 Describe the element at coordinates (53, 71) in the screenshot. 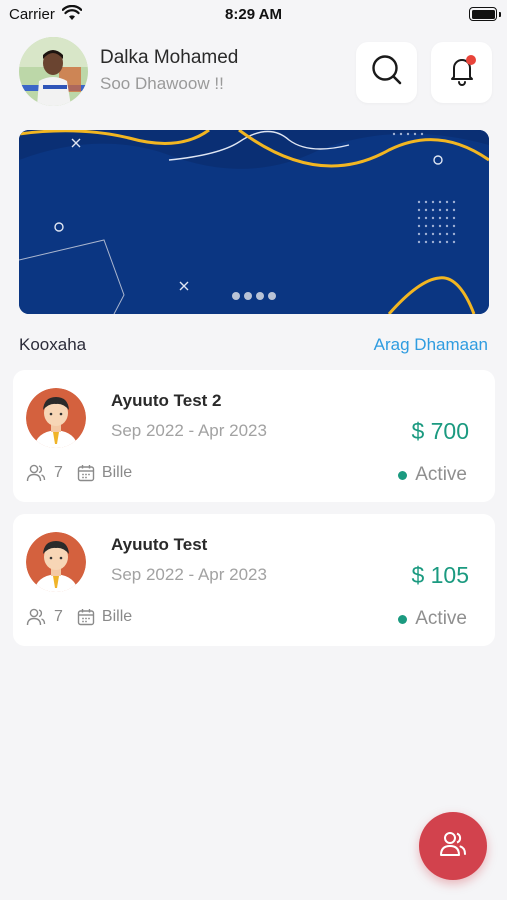

I see `user-avatar` at that location.